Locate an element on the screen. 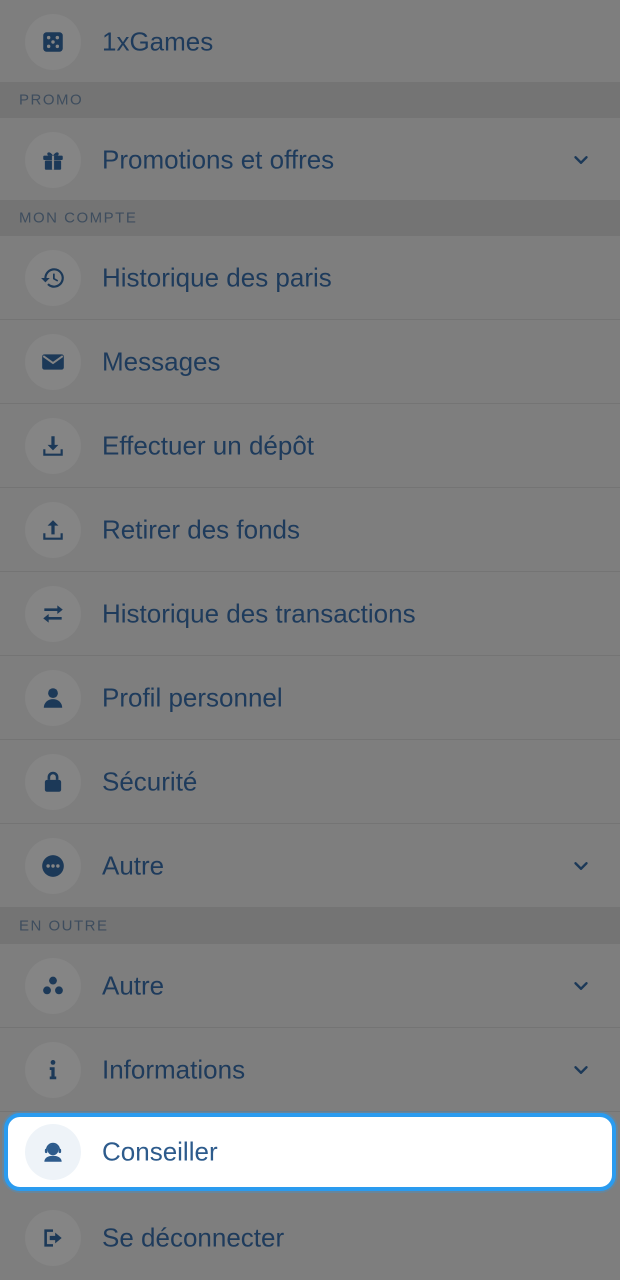 This screenshot has width=620, height=1280. menu-item-deposit: Effectuer un dépôt is located at coordinates (310, 446).